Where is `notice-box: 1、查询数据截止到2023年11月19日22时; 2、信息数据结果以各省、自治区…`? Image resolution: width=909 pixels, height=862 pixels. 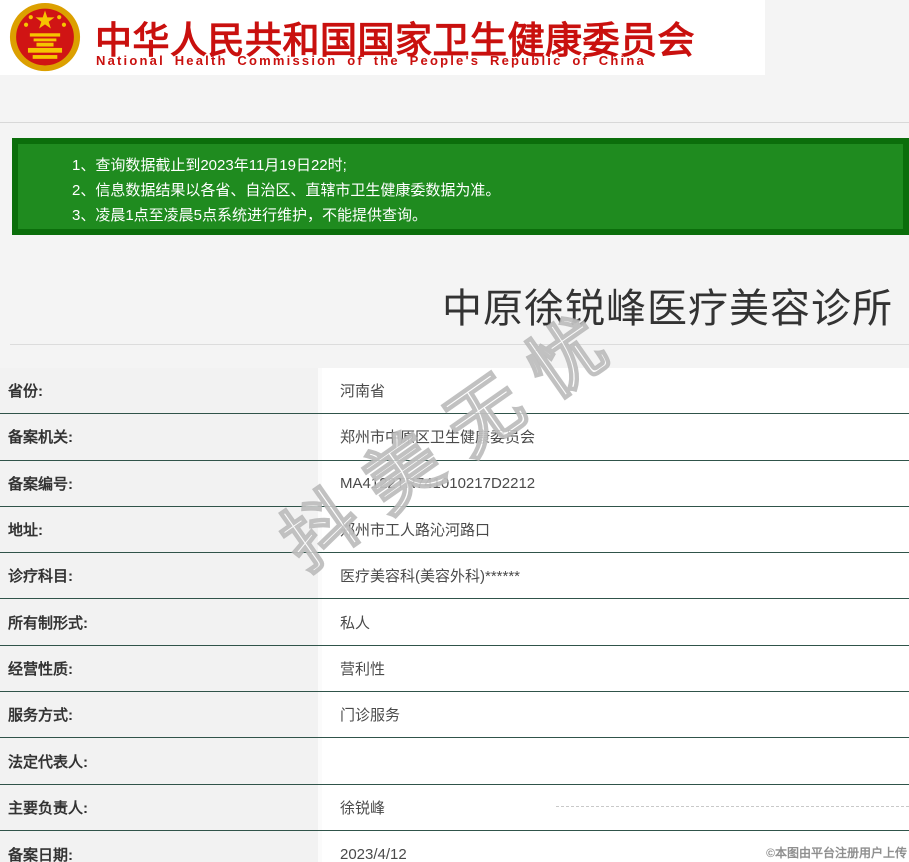
notice-box: 1、查询数据截止到2023年11月19日22时; 2、信息数据结果以各省、自治区… is located at coordinates (460, 186).